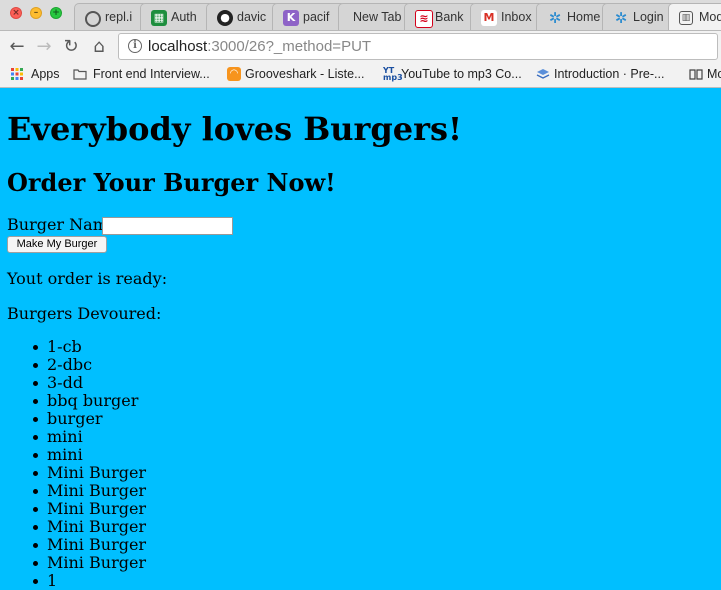  I want to click on apps-grid-icon, so click(17, 74).